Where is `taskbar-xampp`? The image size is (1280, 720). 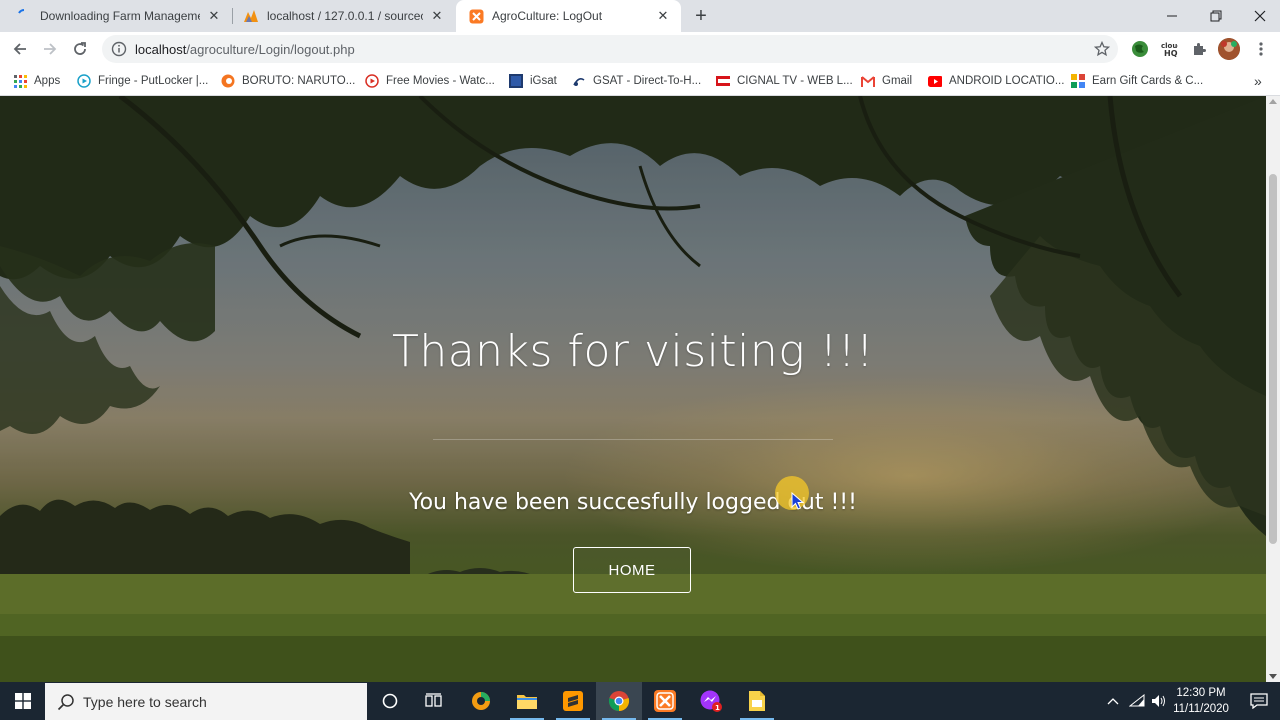
taskbar-xampp is located at coordinates (665, 701).